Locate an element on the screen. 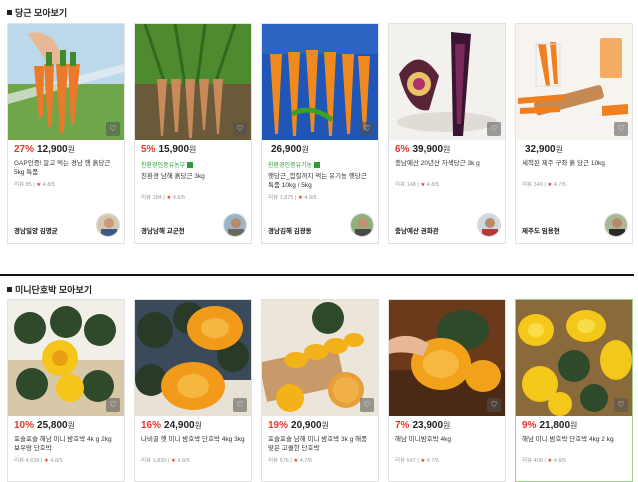 This screenshot has width=638, height=482. badge-label: 친환경인증유농부 is located at coordinates (163, 166).